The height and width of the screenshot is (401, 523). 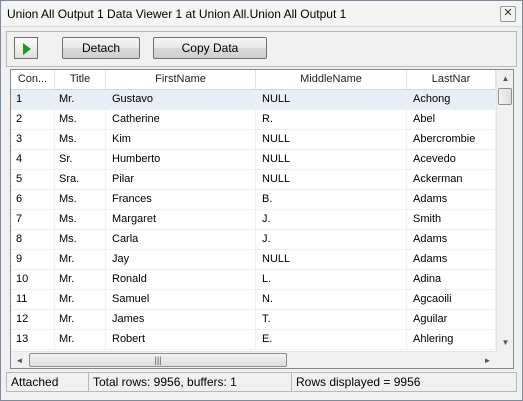 I want to click on close-button: ✕, so click(x=508, y=14).